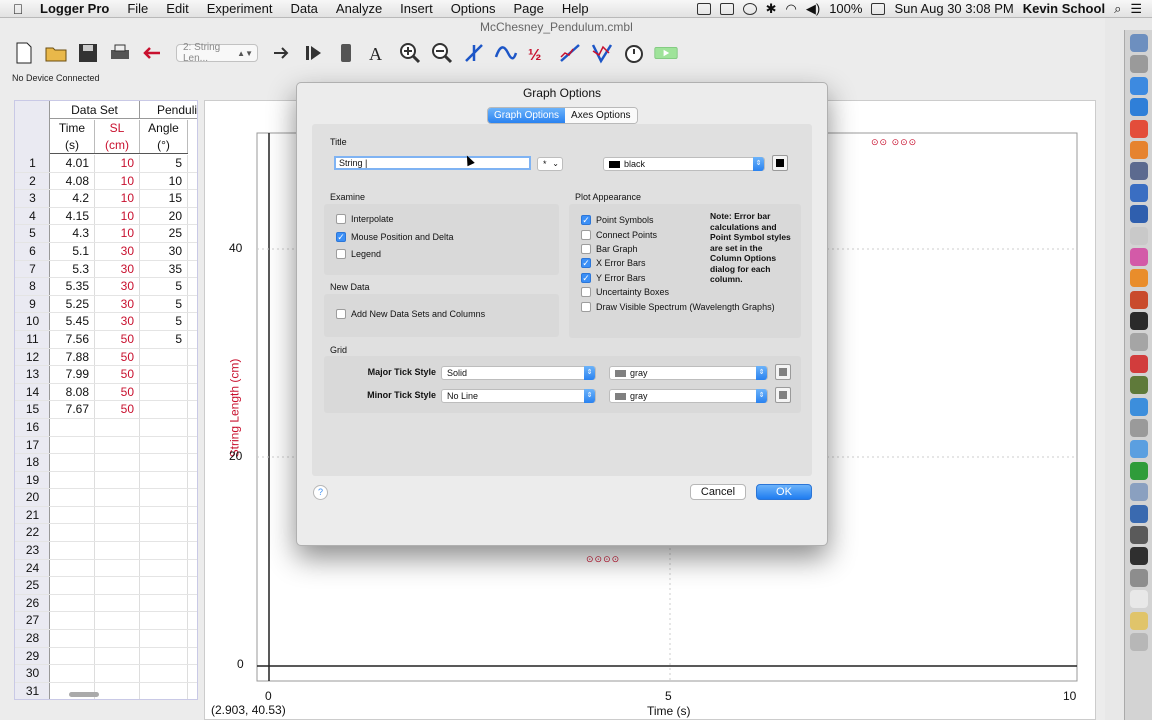  I want to click on print-icon, so click(120, 53).